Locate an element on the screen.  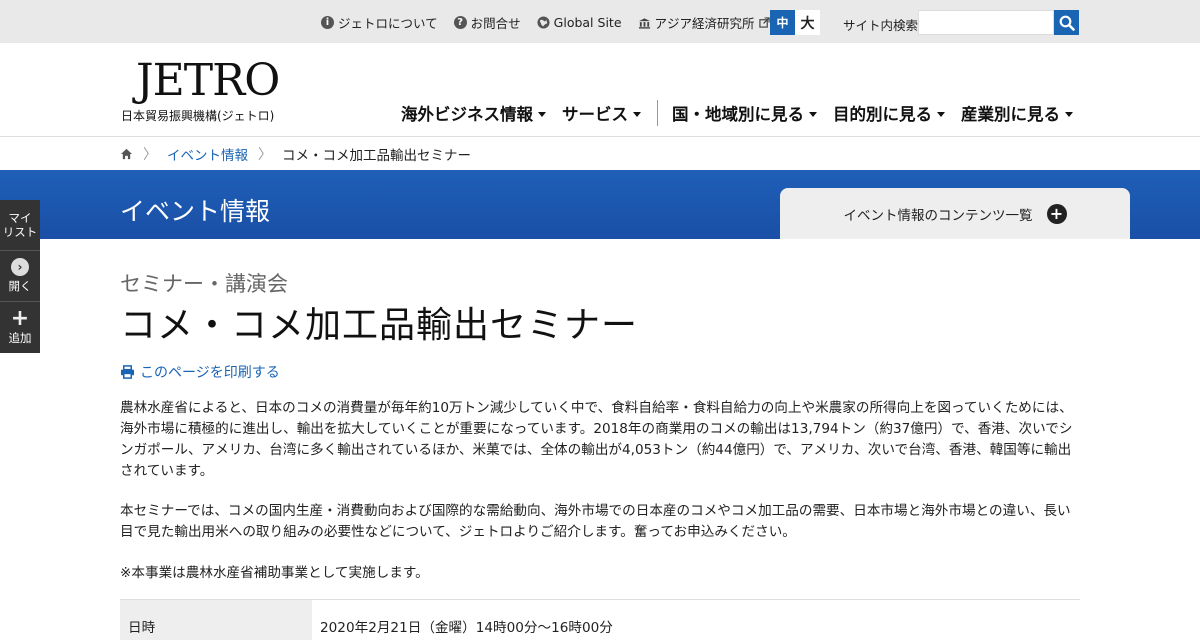
mylist-open-button: › 開く is located at coordinates (20, 276).